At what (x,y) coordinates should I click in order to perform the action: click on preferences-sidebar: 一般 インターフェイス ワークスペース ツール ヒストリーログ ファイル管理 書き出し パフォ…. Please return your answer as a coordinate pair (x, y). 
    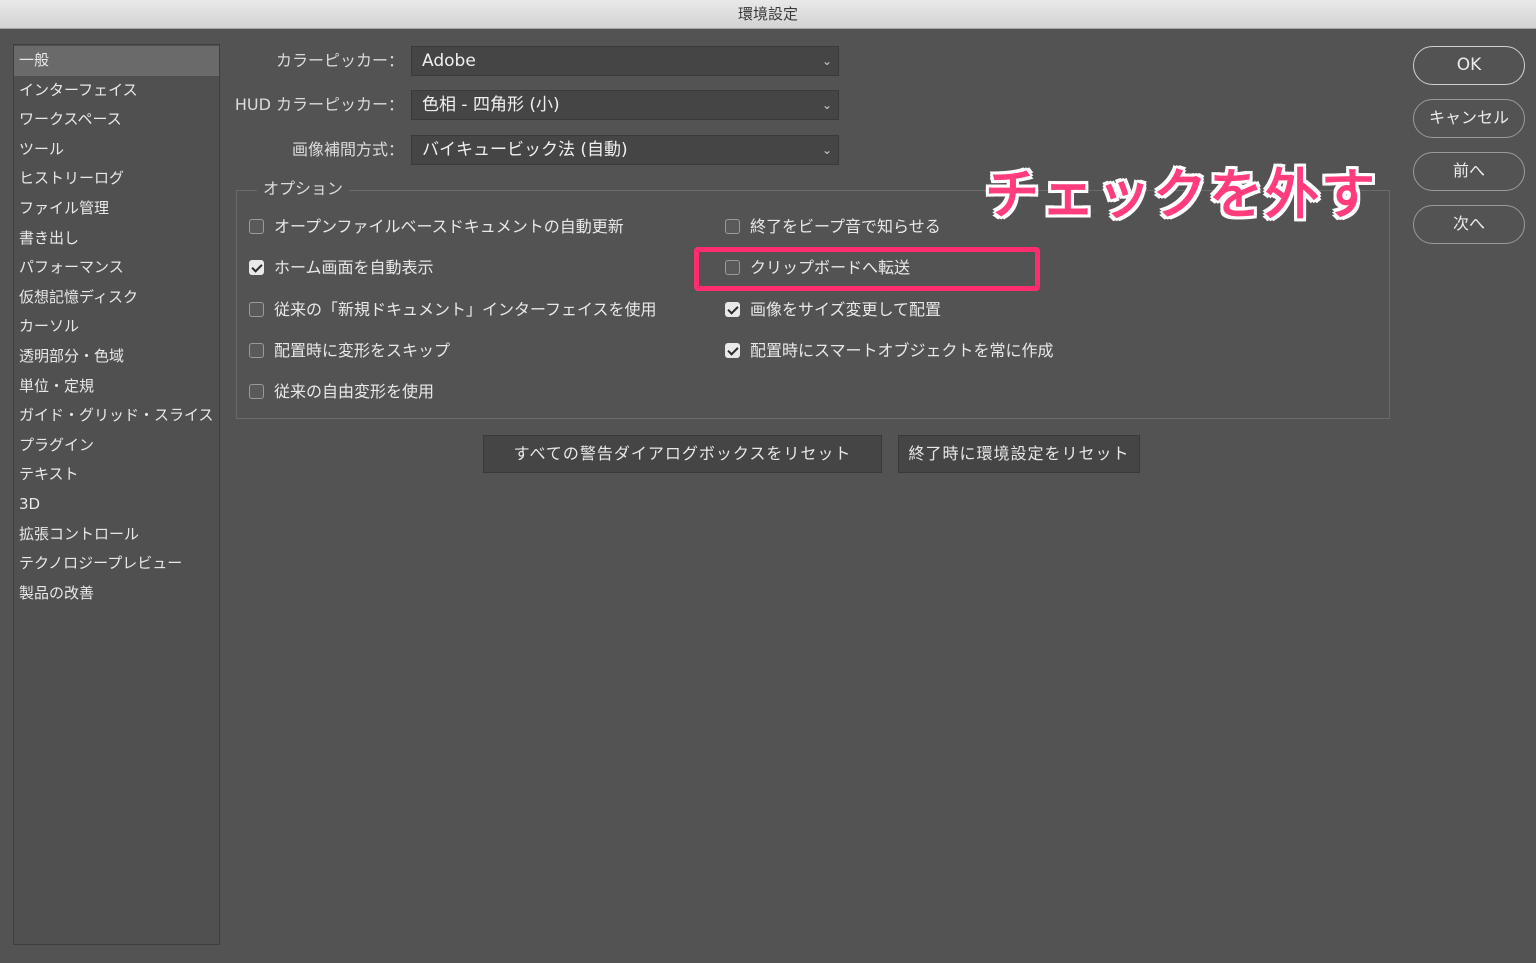
    Looking at the image, I should click on (116, 494).